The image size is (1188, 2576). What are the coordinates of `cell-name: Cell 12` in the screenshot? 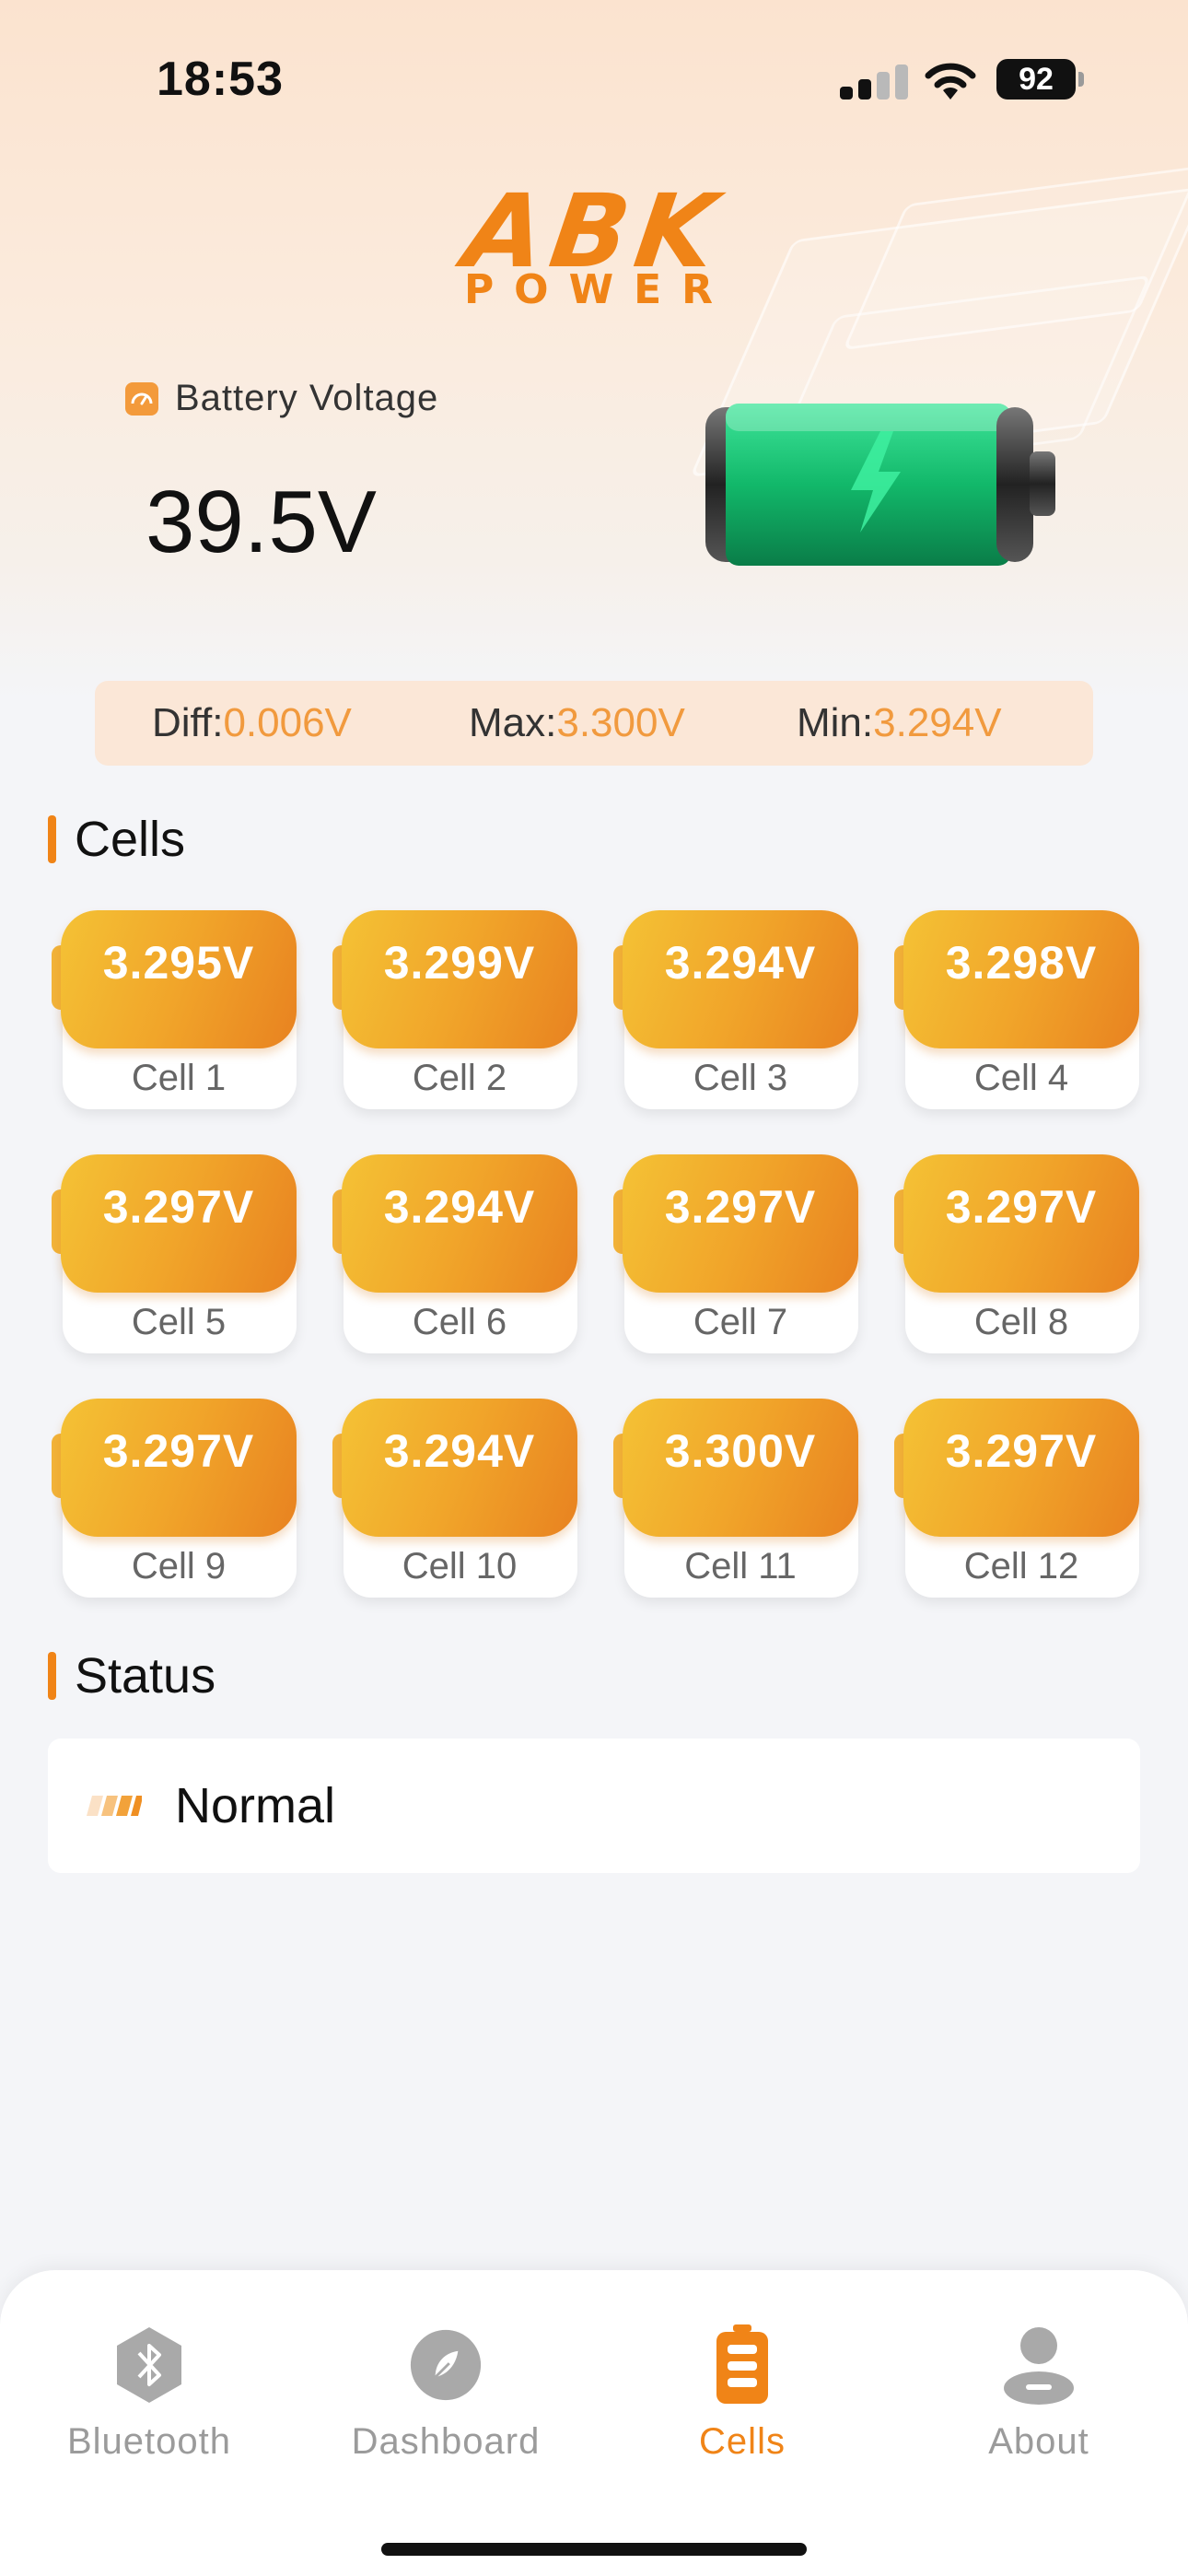 It's located at (1021, 1566).